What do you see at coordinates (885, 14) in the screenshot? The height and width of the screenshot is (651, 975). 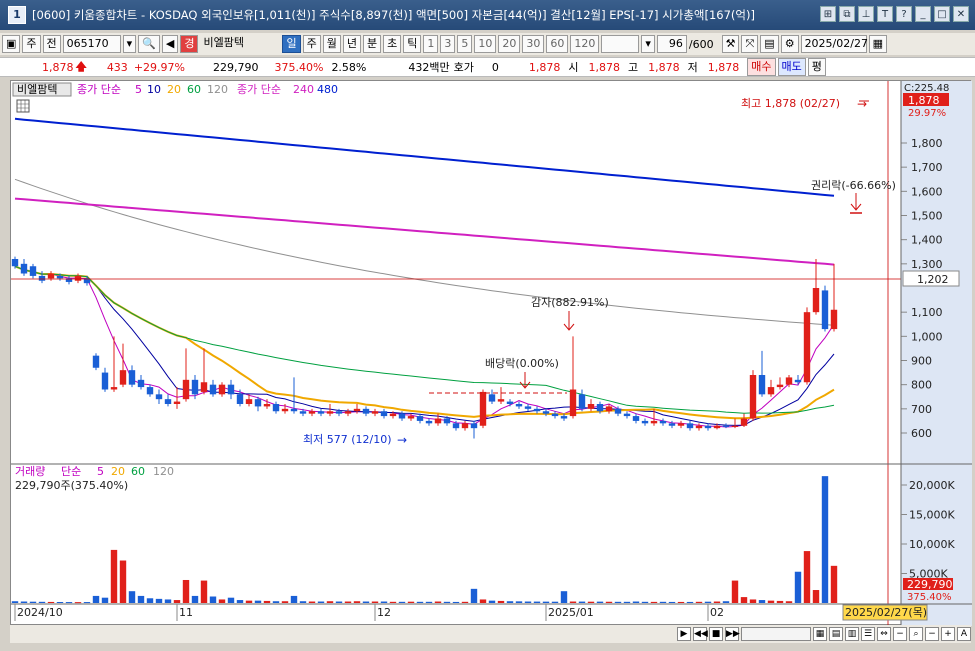 I see `font-icon: T` at bounding box center [885, 14].